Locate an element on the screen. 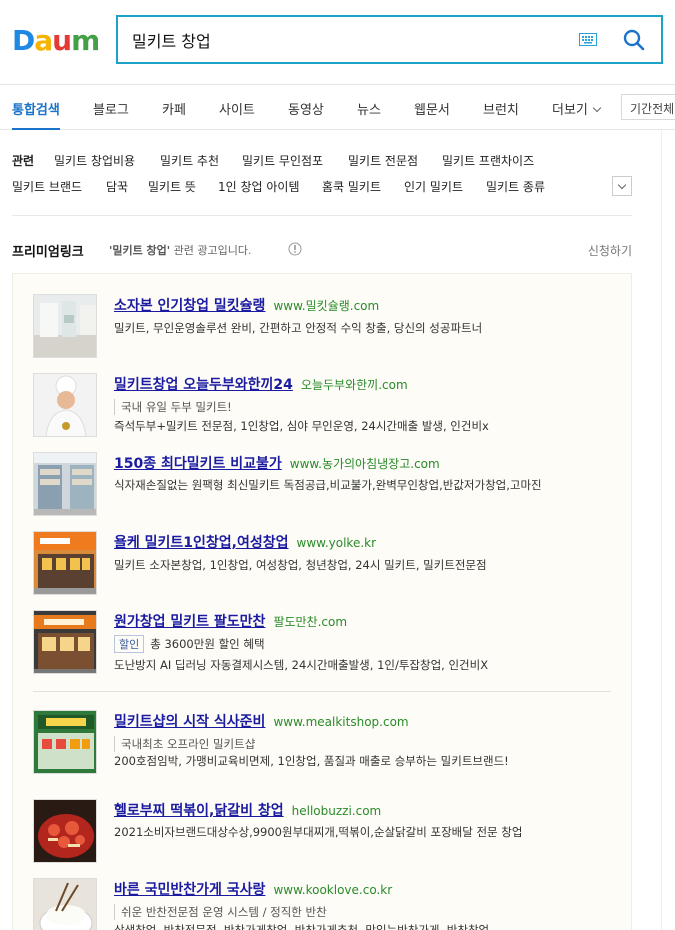  ad-url: hellobuzzi.com is located at coordinates (337, 811).